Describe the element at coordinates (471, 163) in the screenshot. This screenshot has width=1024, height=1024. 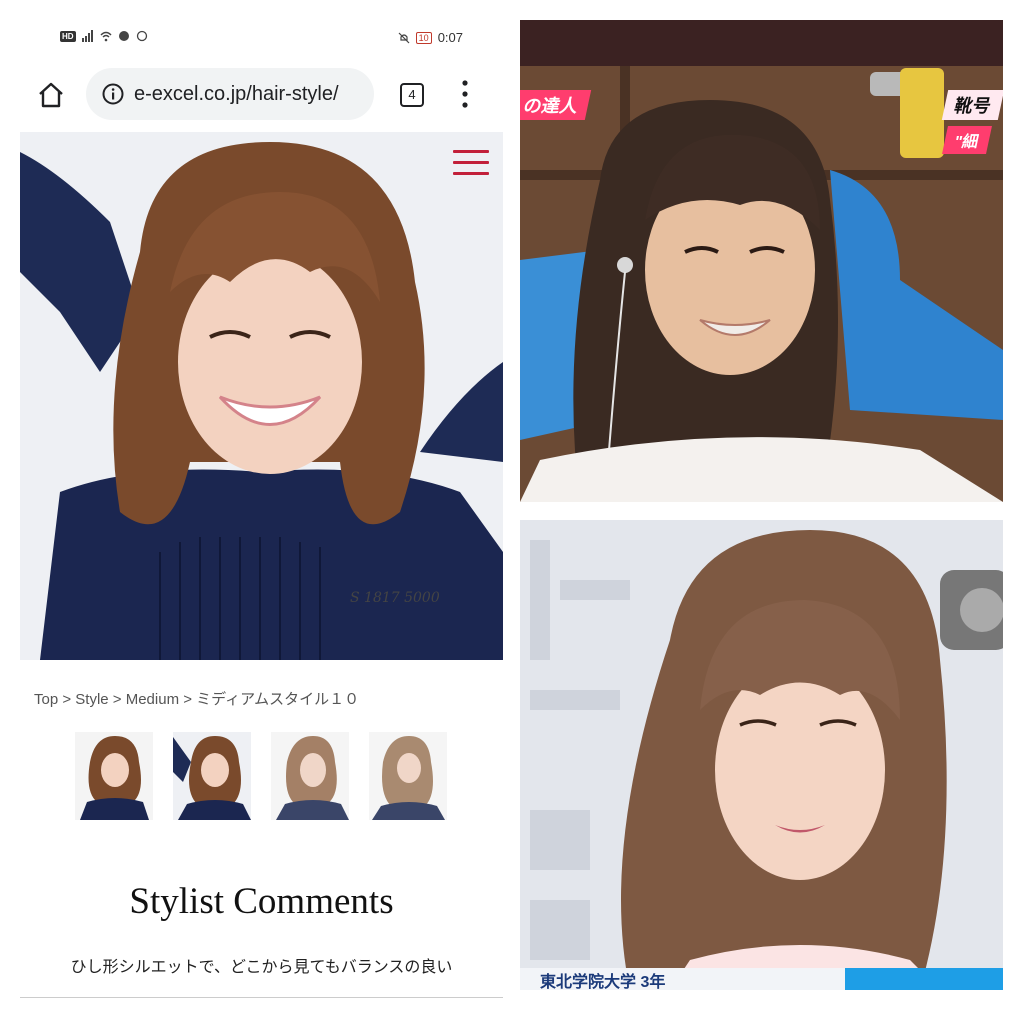
I see `hamburger-menu-icon` at that location.